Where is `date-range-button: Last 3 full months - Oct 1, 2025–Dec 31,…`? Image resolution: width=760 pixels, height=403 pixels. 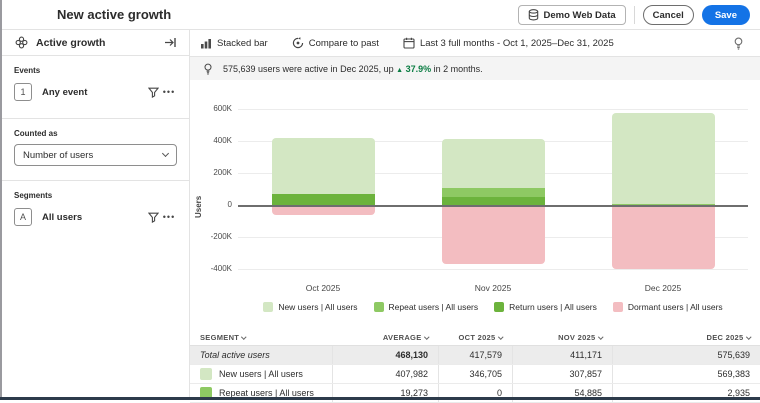
date-range-button: Last 3 full months - Oct 1, 2025–Dec 31,… is located at coordinates (508, 43).